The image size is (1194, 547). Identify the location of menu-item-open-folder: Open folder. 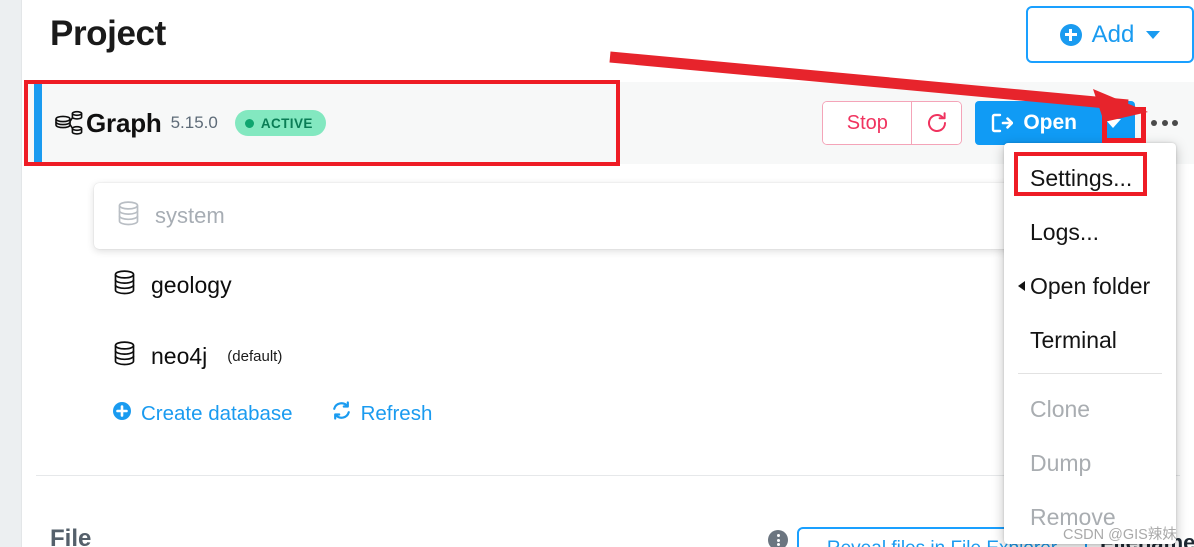
(1090, 286).